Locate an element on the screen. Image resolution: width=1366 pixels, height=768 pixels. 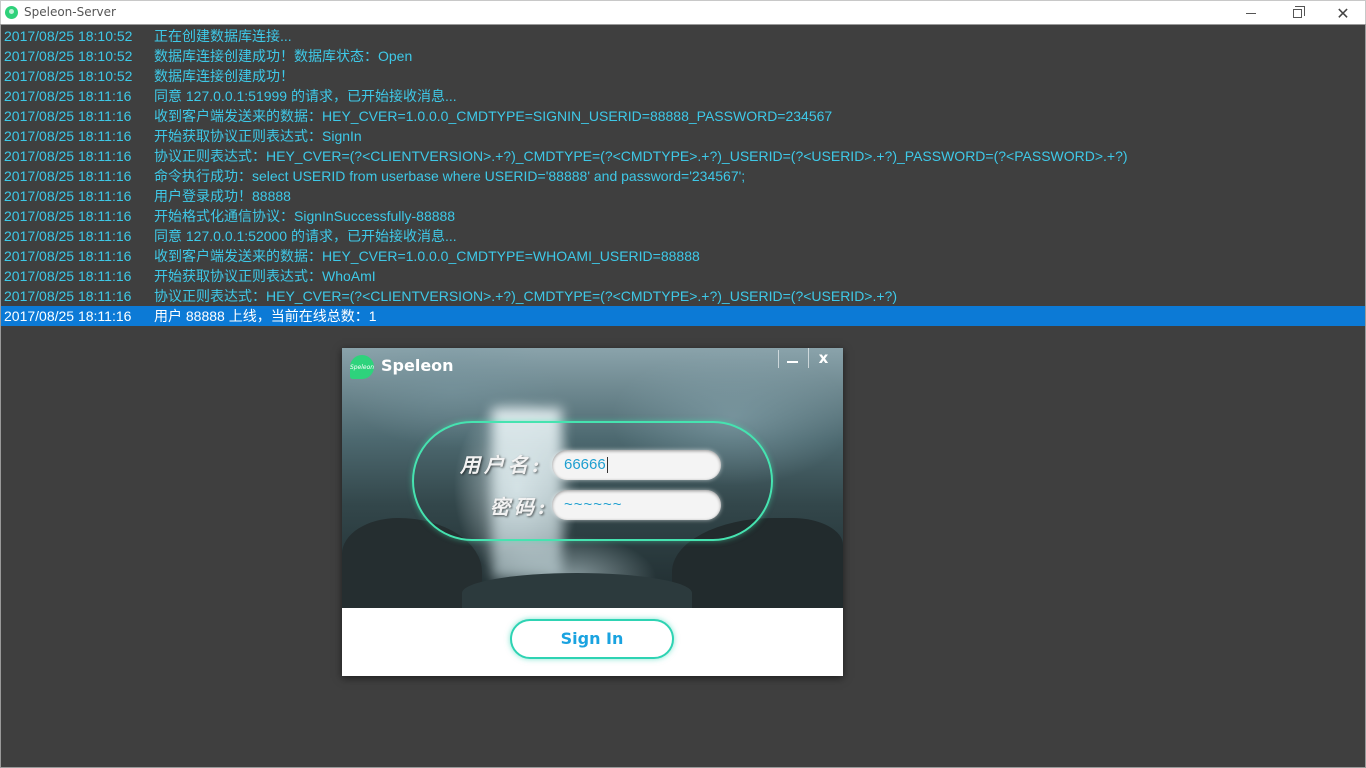
text-caret is located at coordinates (607, 465).